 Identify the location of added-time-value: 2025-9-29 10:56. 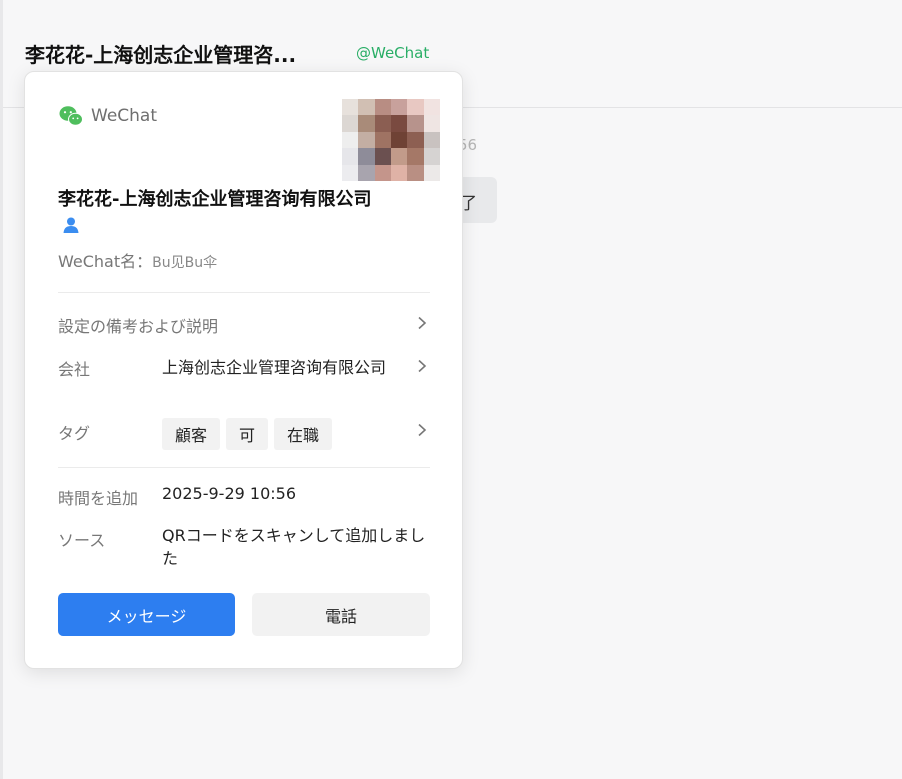
(229, 493).